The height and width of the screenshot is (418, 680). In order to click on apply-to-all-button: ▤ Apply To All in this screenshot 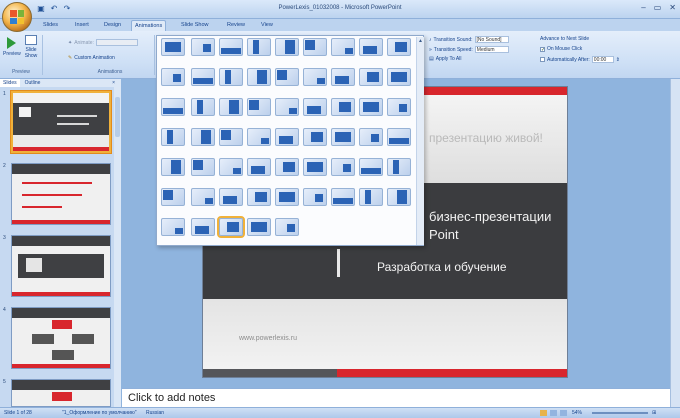, I will do `click(445, 59)`.